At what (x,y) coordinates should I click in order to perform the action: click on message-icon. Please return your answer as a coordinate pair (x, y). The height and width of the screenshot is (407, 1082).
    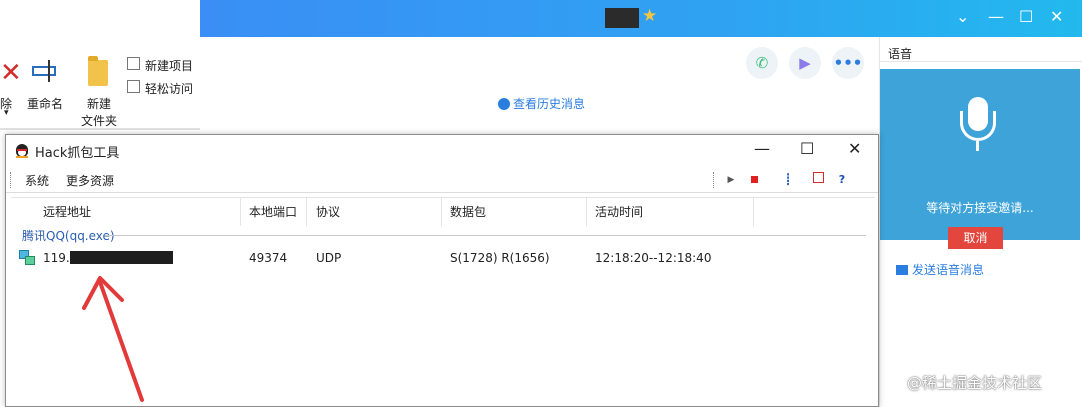
    Looking at the image, I should click on (902, 270).